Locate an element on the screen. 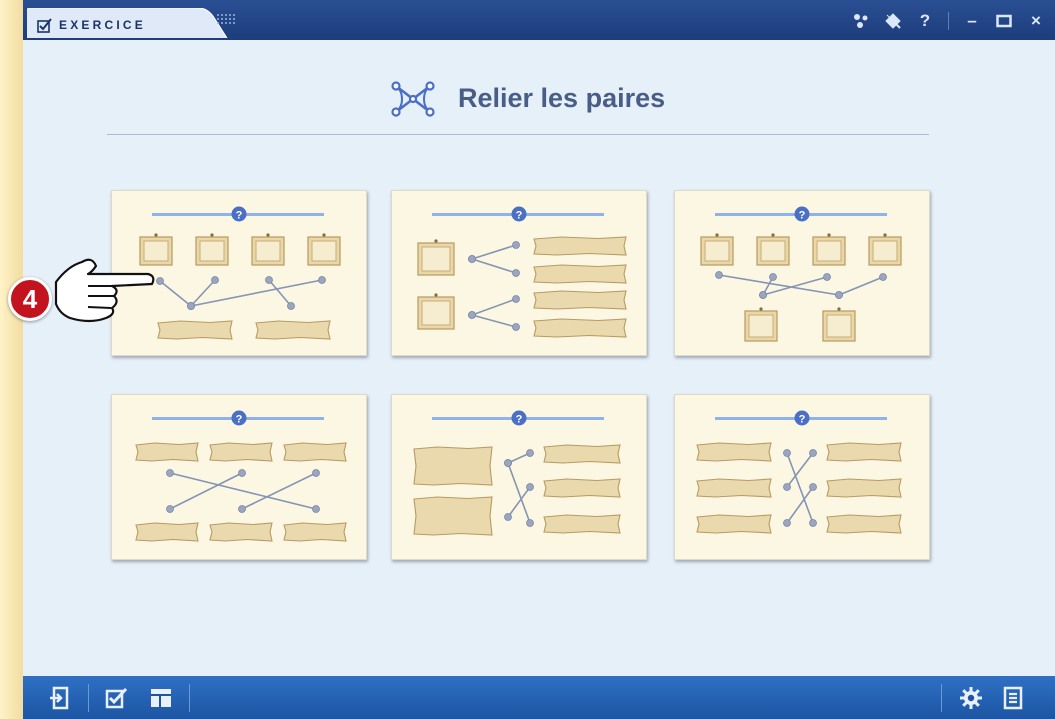  titlebar-separator is located at coordinates (948, 21).